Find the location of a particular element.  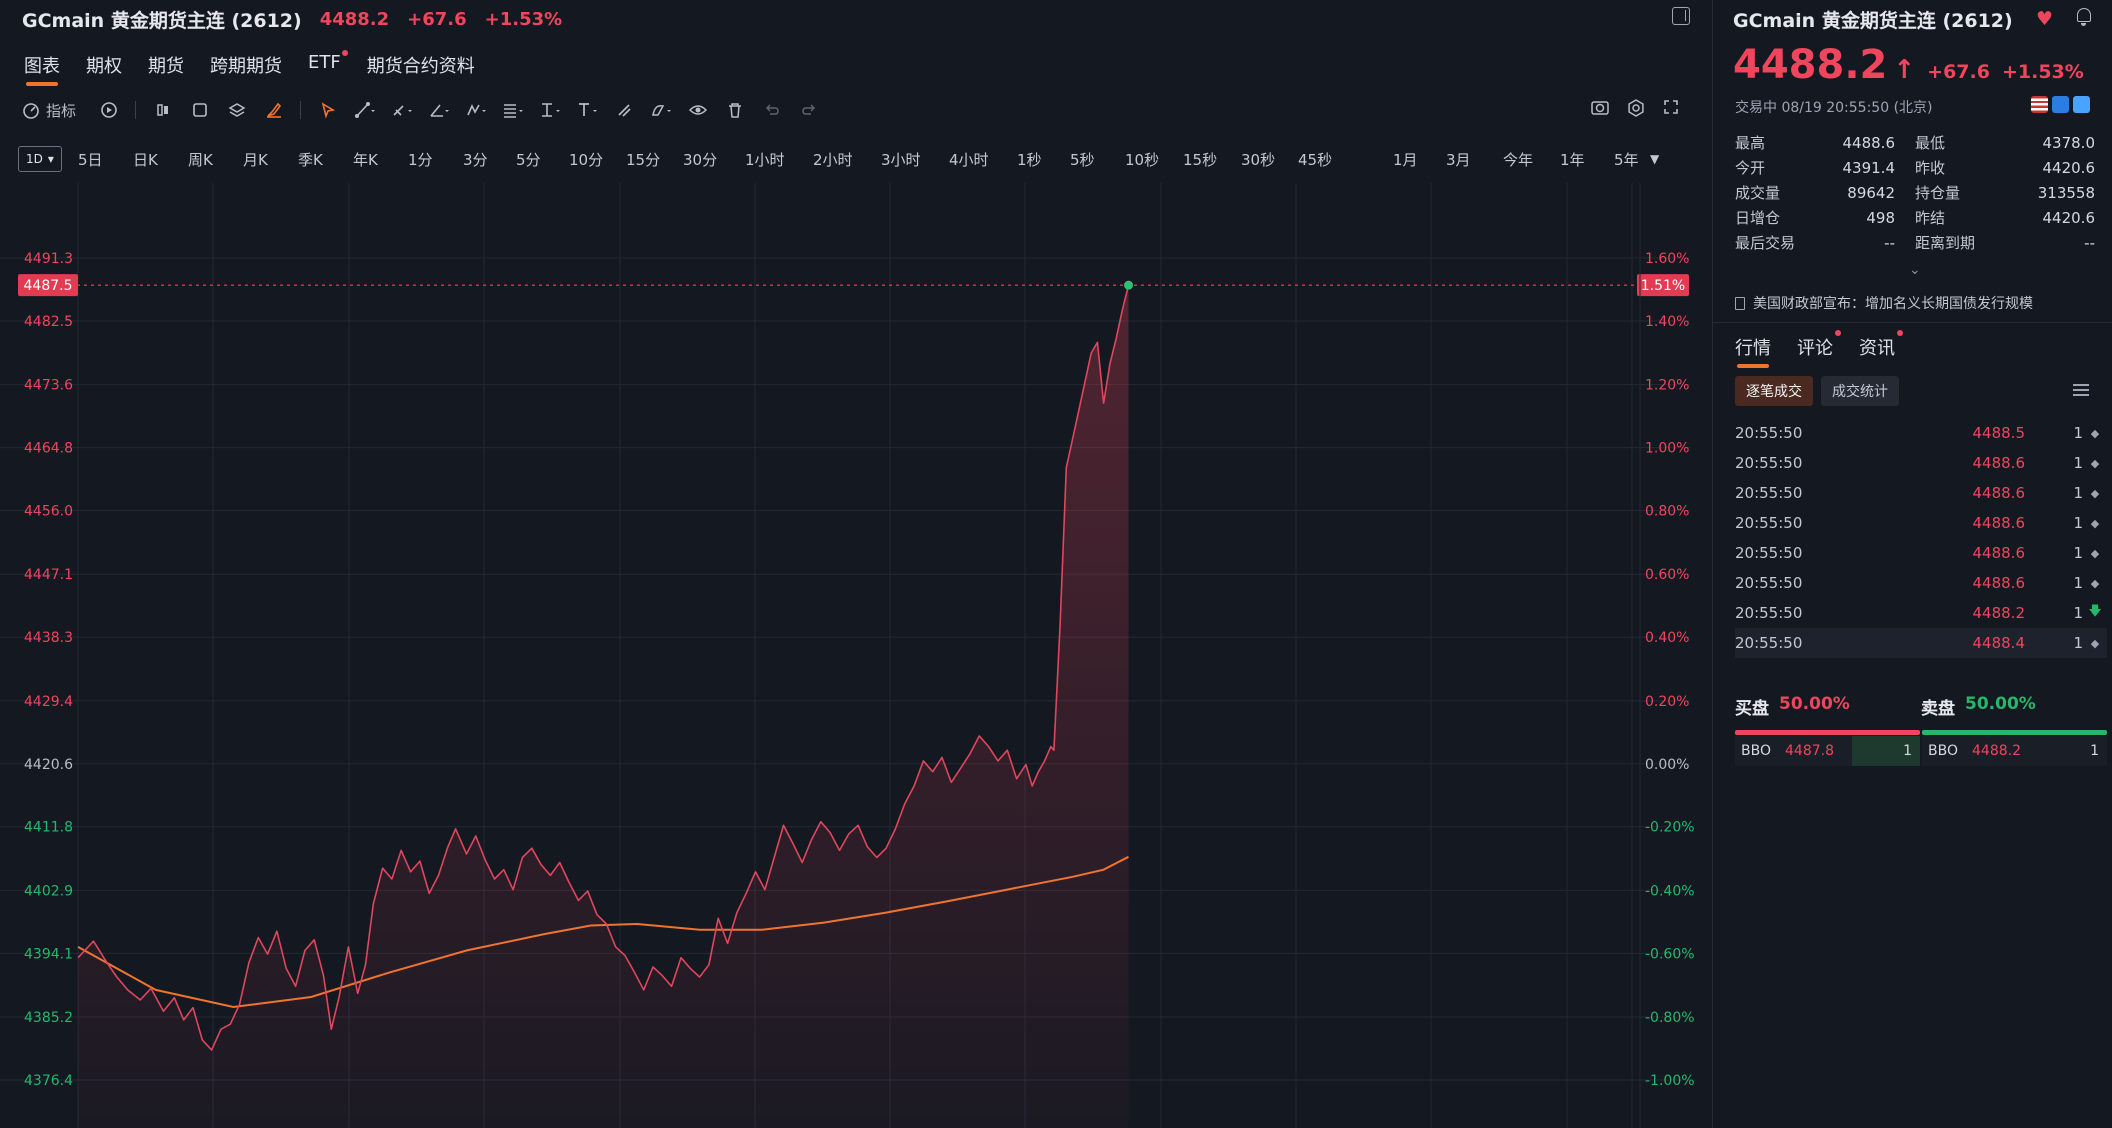

period-option: 10分 is located at coordinates (597, 159).